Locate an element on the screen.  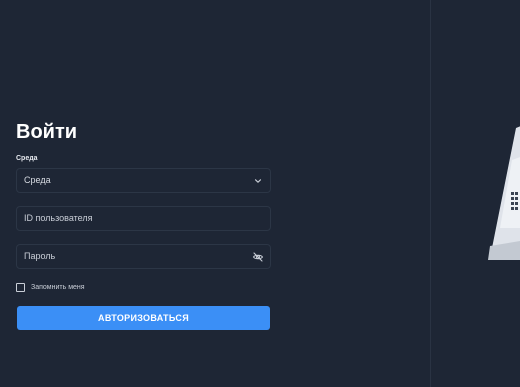
remember-me-label: Запомнить меня is located at coordinates (58, 287).